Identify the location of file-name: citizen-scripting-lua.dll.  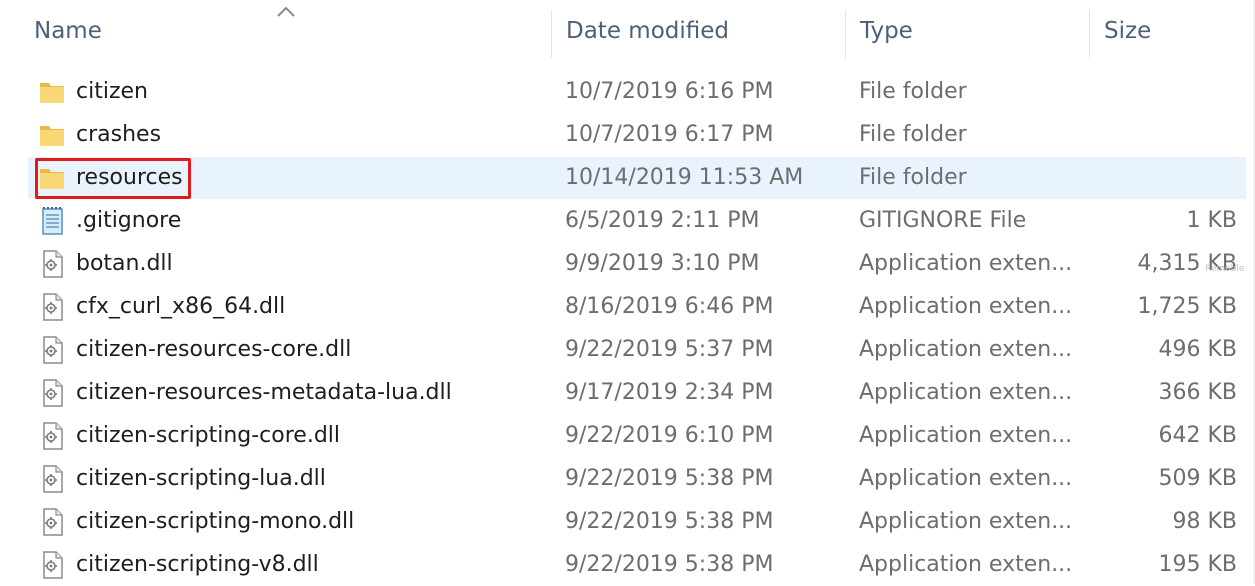
(201, 478).